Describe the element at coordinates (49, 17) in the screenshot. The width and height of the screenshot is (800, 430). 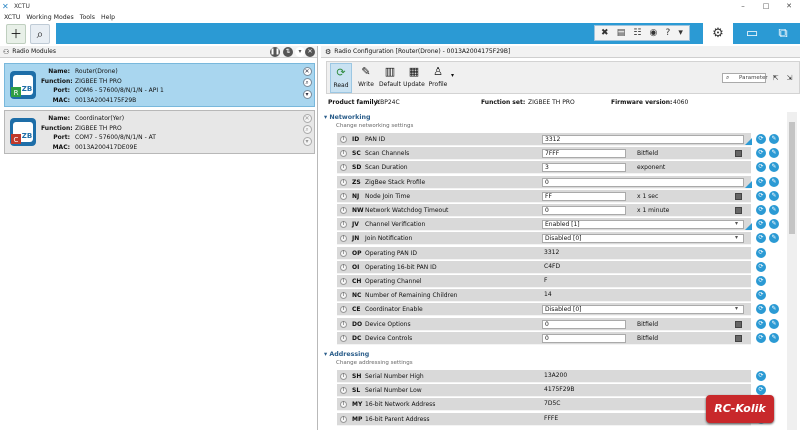
I see `menu-working-modes: Working Modes` at that location.